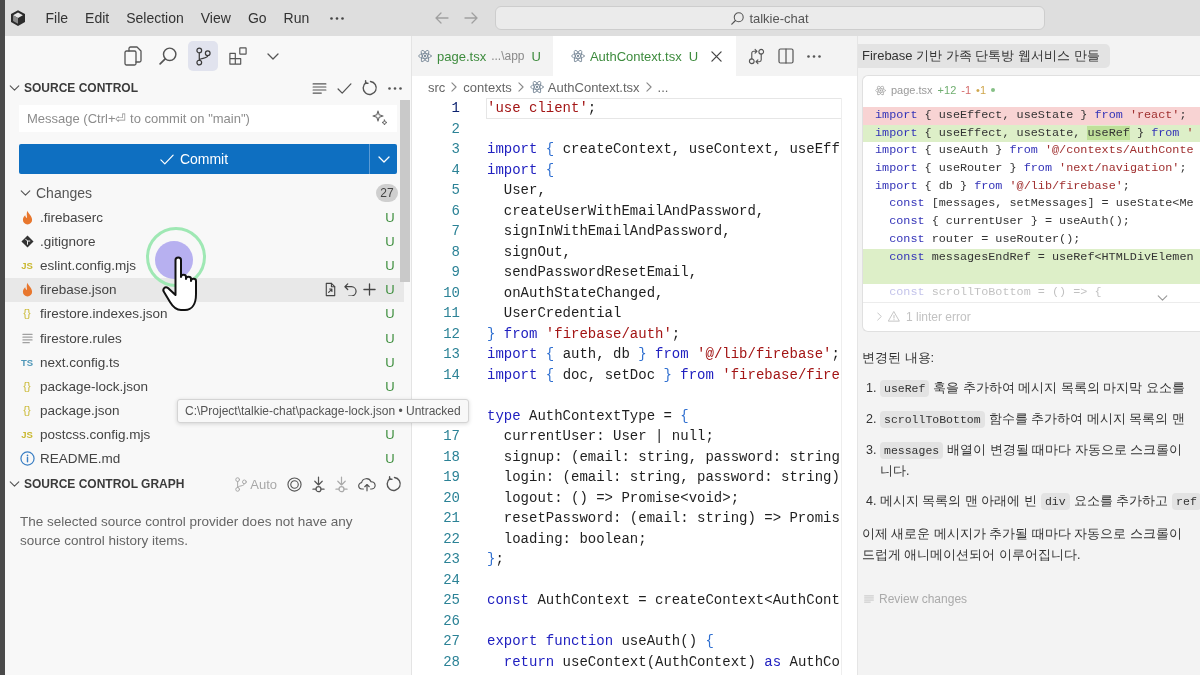 The height and width of the screenshot is (675, 1200). What do you see at coordinates (574, 539) in the screenshot?
I see `code-line: loading: boolean;` at bounding box center [574, 539].